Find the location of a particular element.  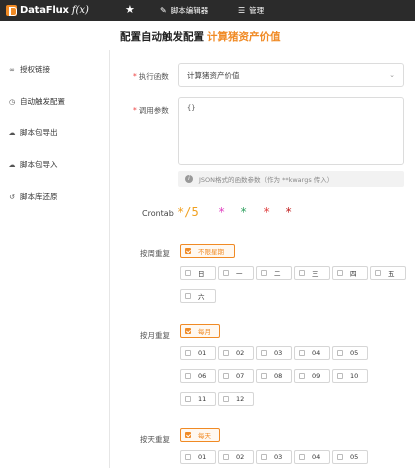

month-option: 11 is located at coordinates (198, 399).